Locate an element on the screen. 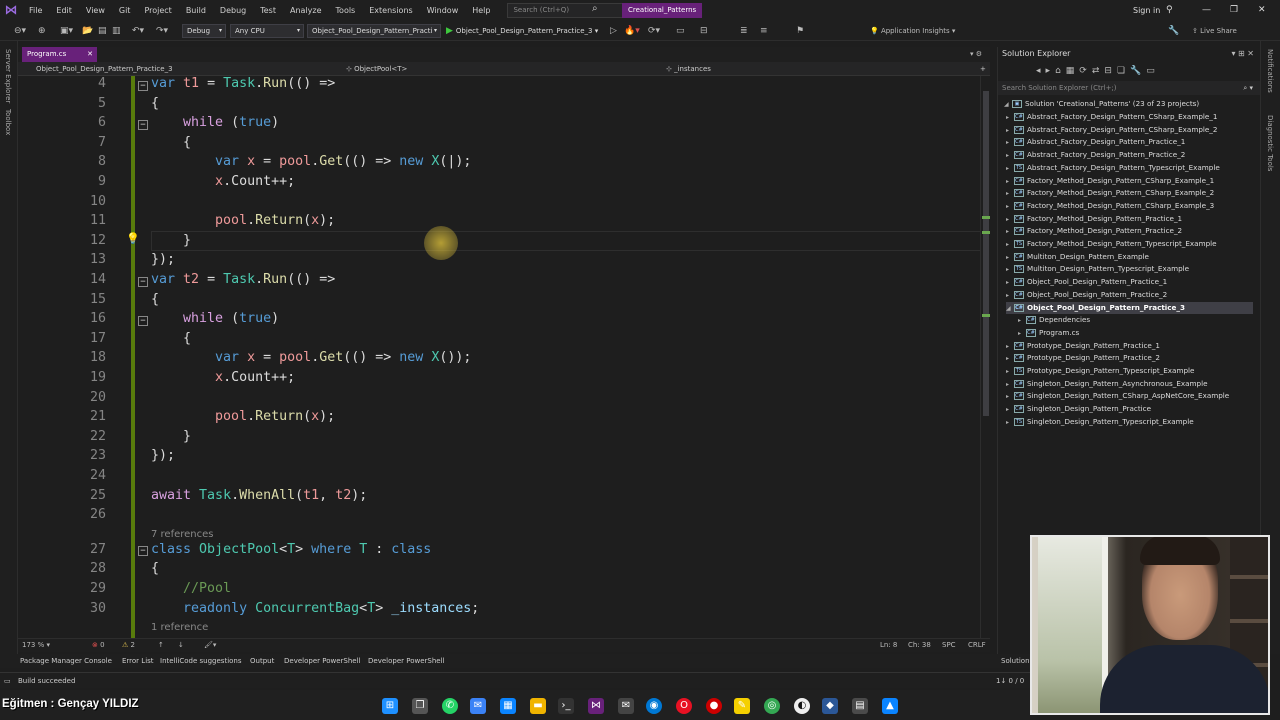  code-line: 17 { is located at coordinates (499, 341).